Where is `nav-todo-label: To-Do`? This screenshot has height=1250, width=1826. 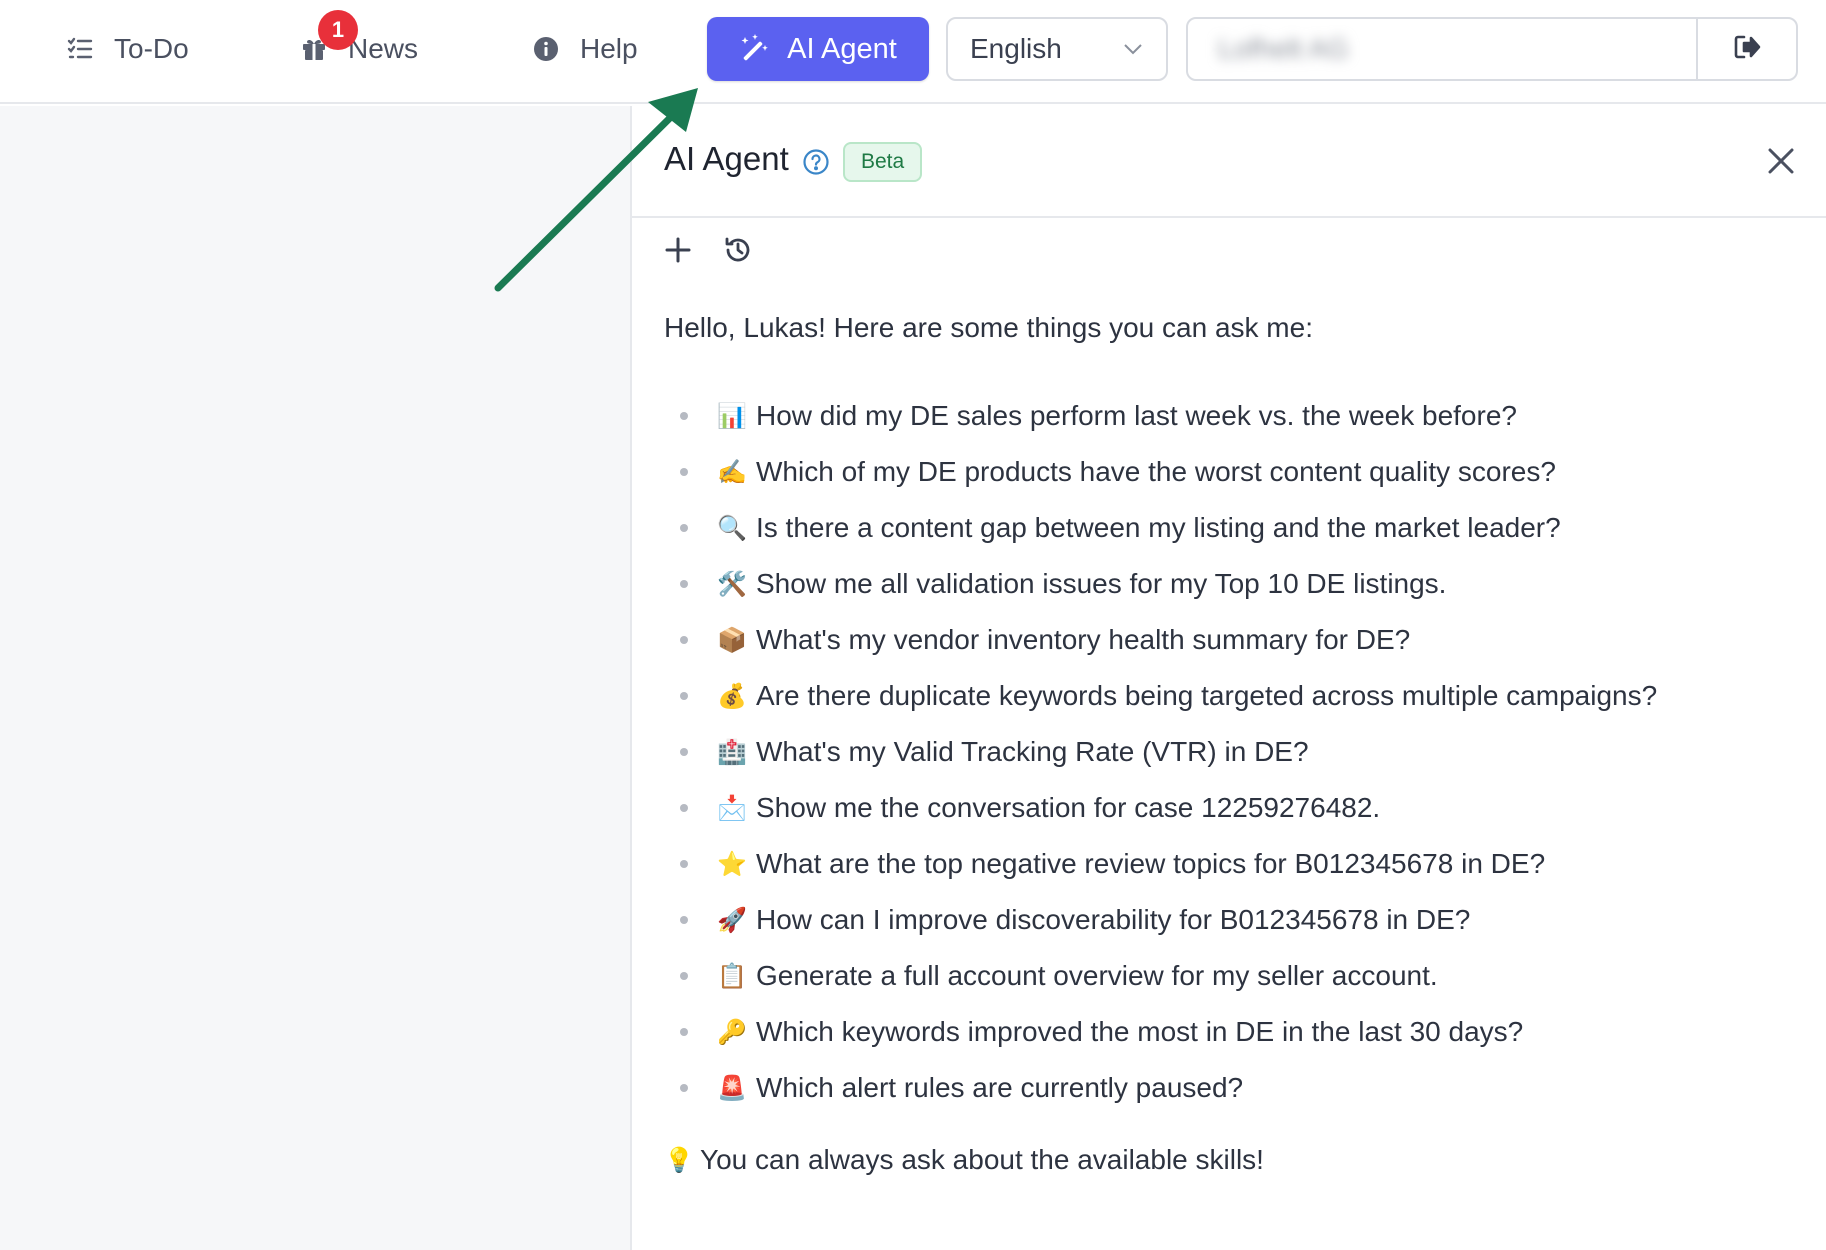
nav-todo-label: To-Do is located at coordinates (151, 48).